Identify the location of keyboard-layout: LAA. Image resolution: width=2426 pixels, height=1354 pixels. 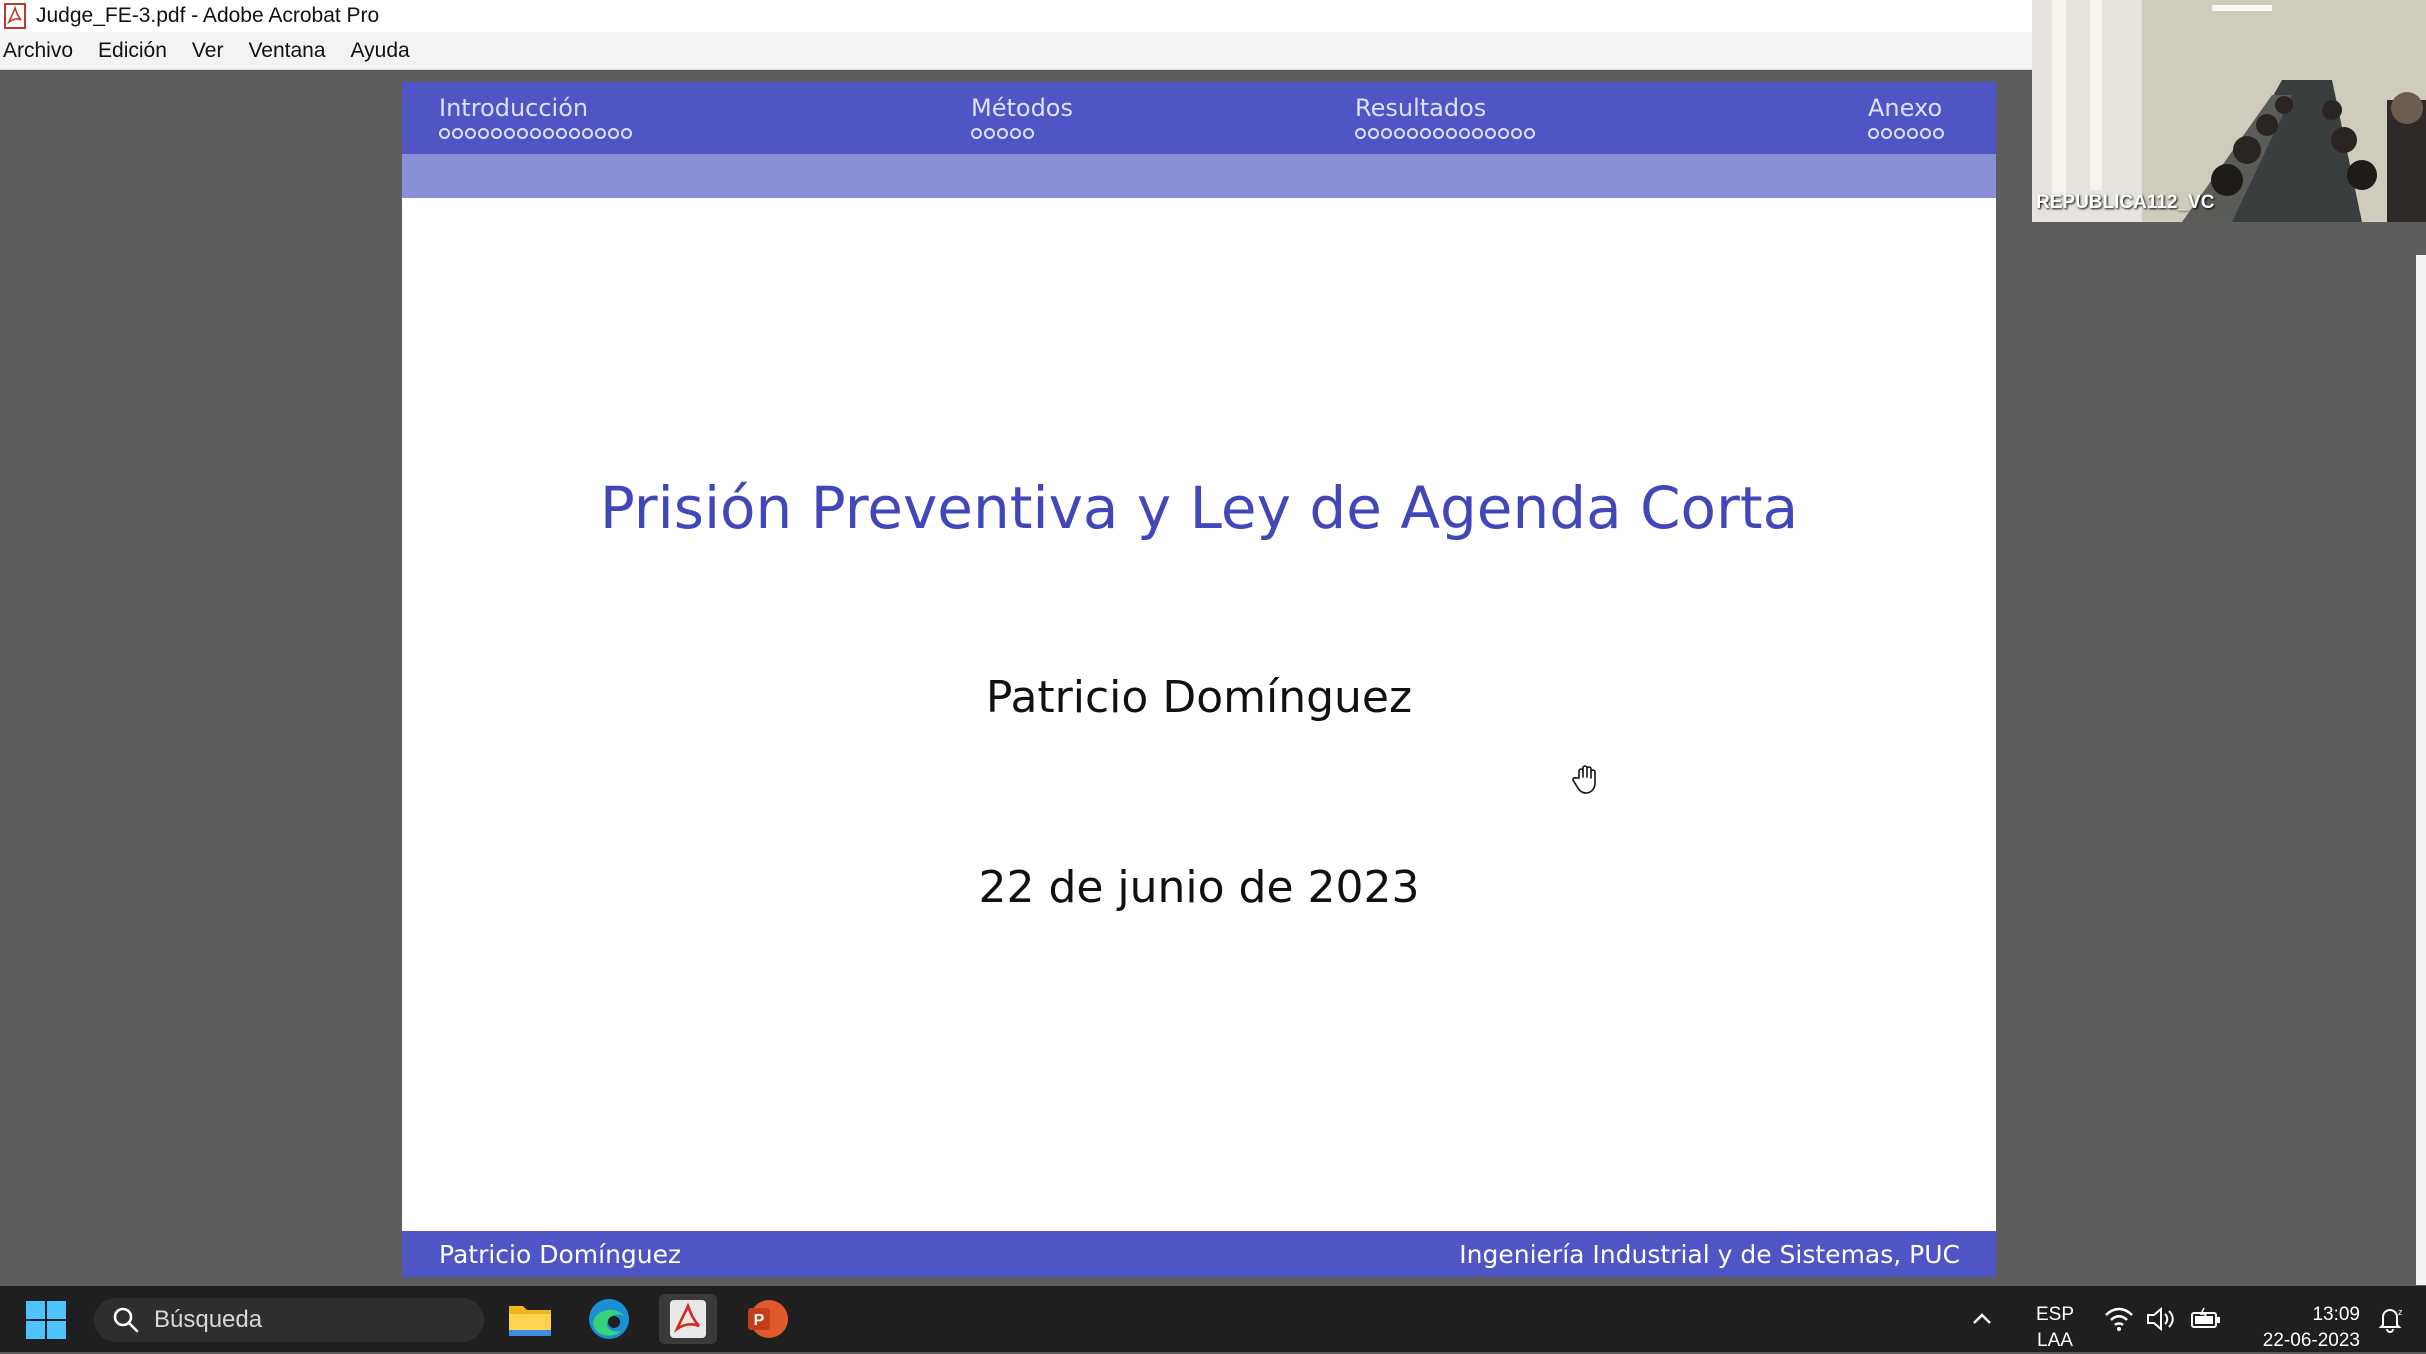
(2055, 1340).